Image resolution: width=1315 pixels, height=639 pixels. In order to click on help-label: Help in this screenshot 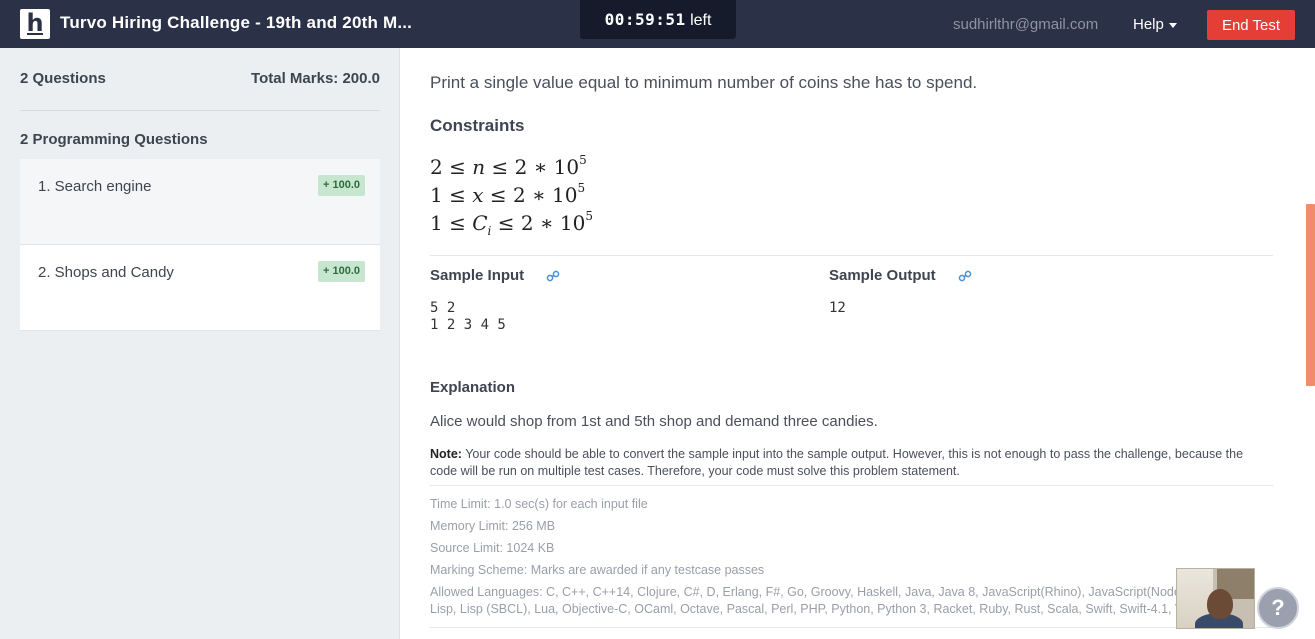, I will do `click(1148, 24)`.